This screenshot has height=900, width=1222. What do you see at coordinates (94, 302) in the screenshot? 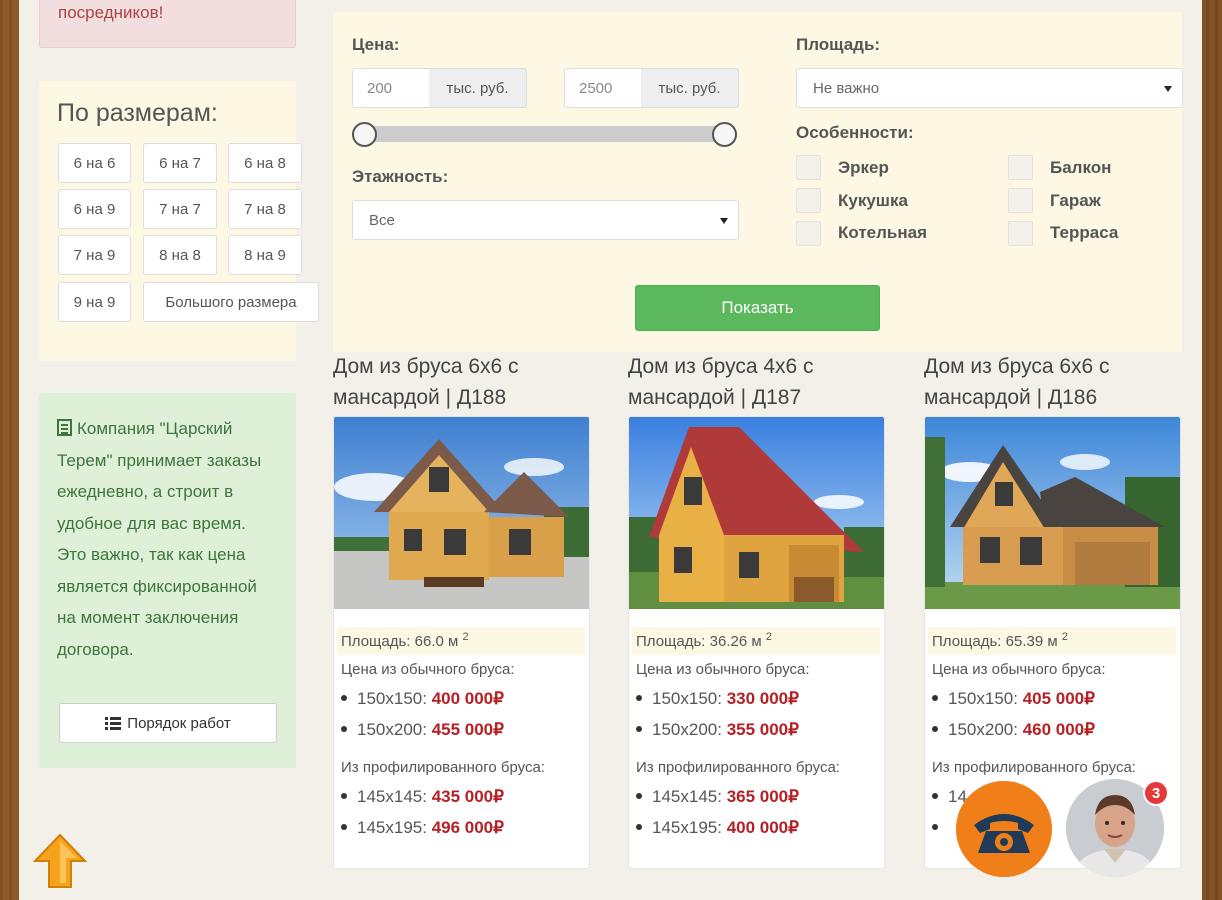
I see `size-button-9x9: 9 на 9` at bounding box center [94, 302].